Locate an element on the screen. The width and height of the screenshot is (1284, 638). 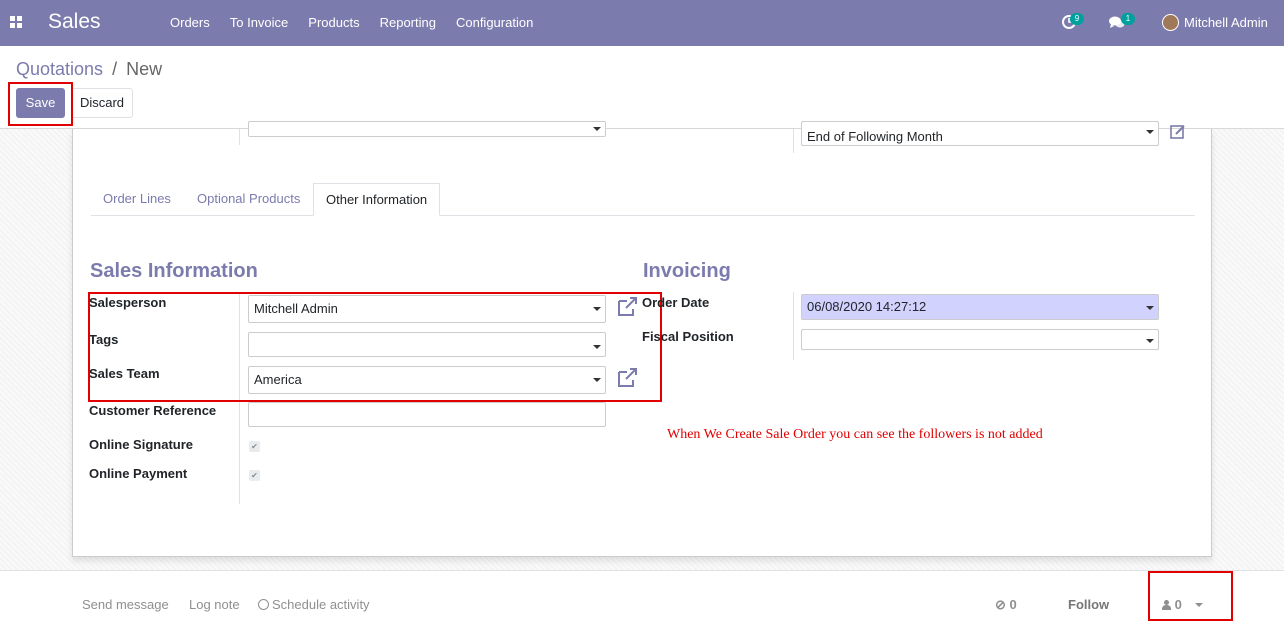
activity-count-badge: 9 is located at coordinates (1077, 19).